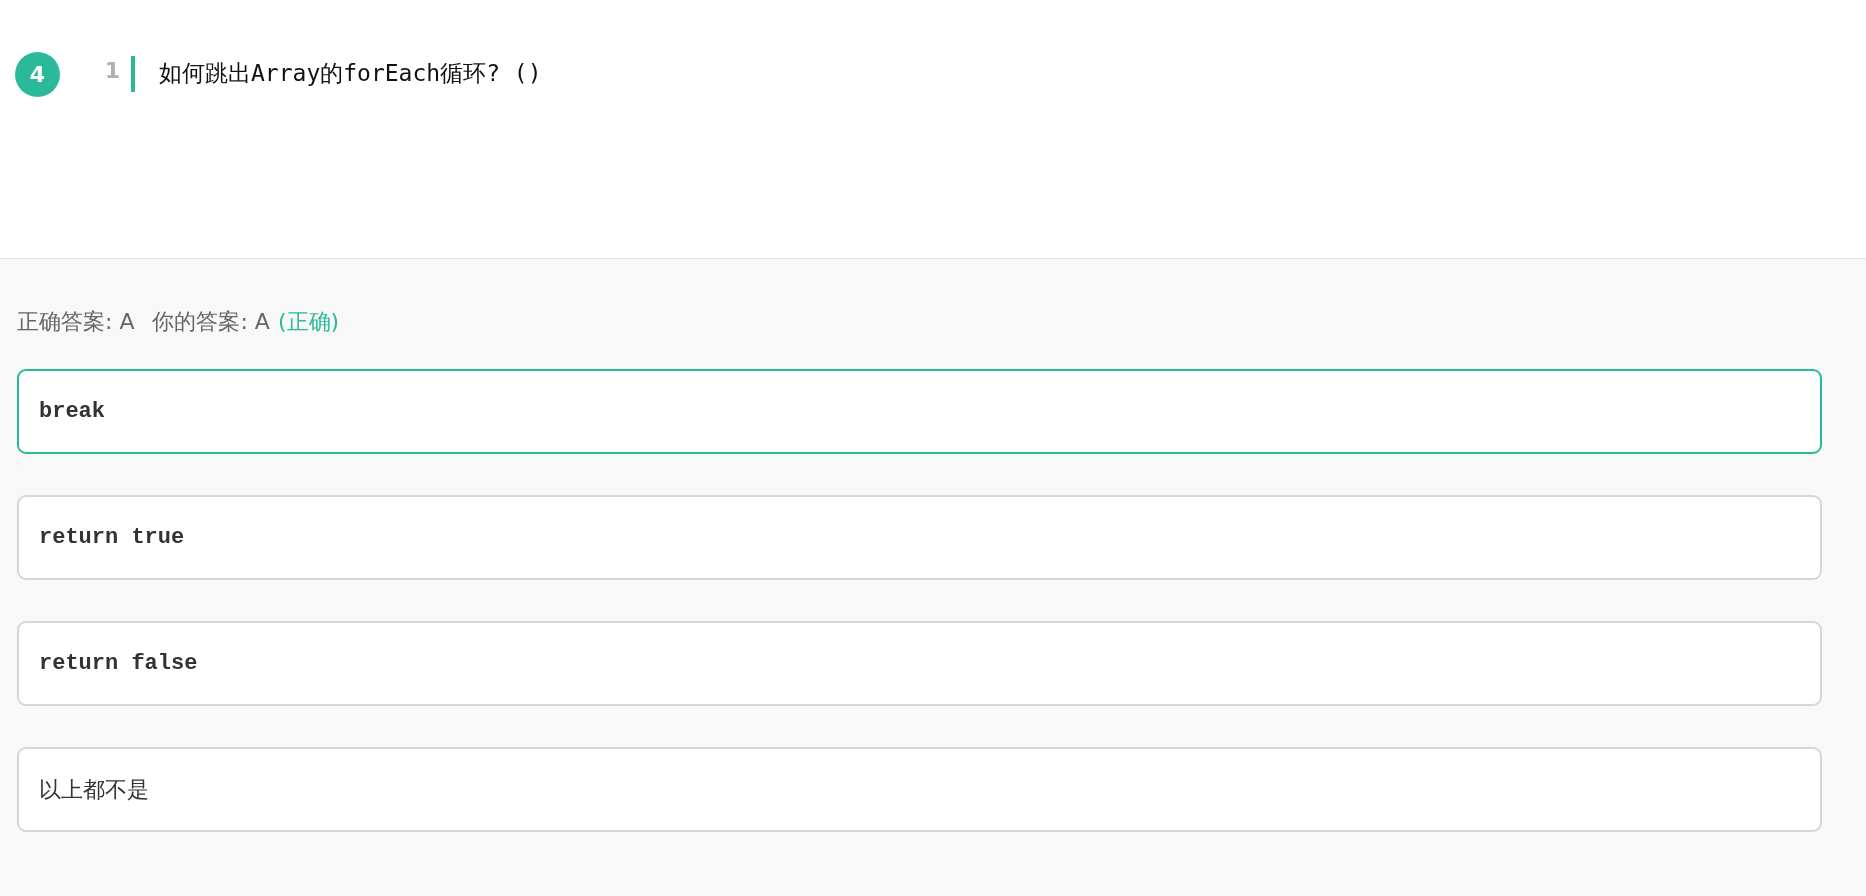 Image resolution: width=1866 pixels, height=896 pixels. Describe the element at coordinates (37, 74) in the screenshot. I see `question-number: 4` at that location.